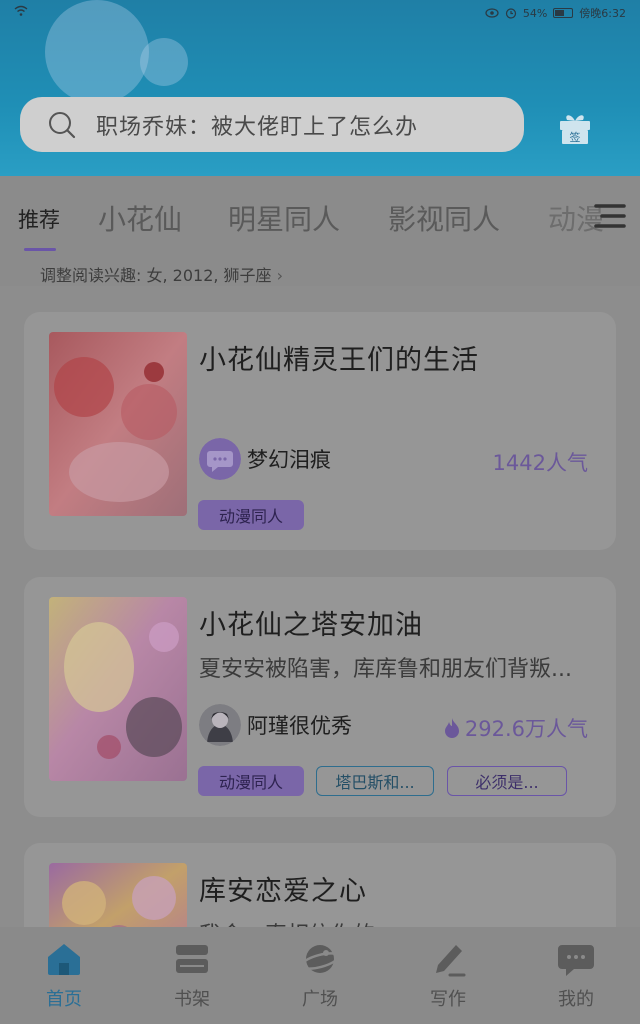 This screenshot has width=640, height=1024. I want to click on gift-label: 签, so click(575, 137).